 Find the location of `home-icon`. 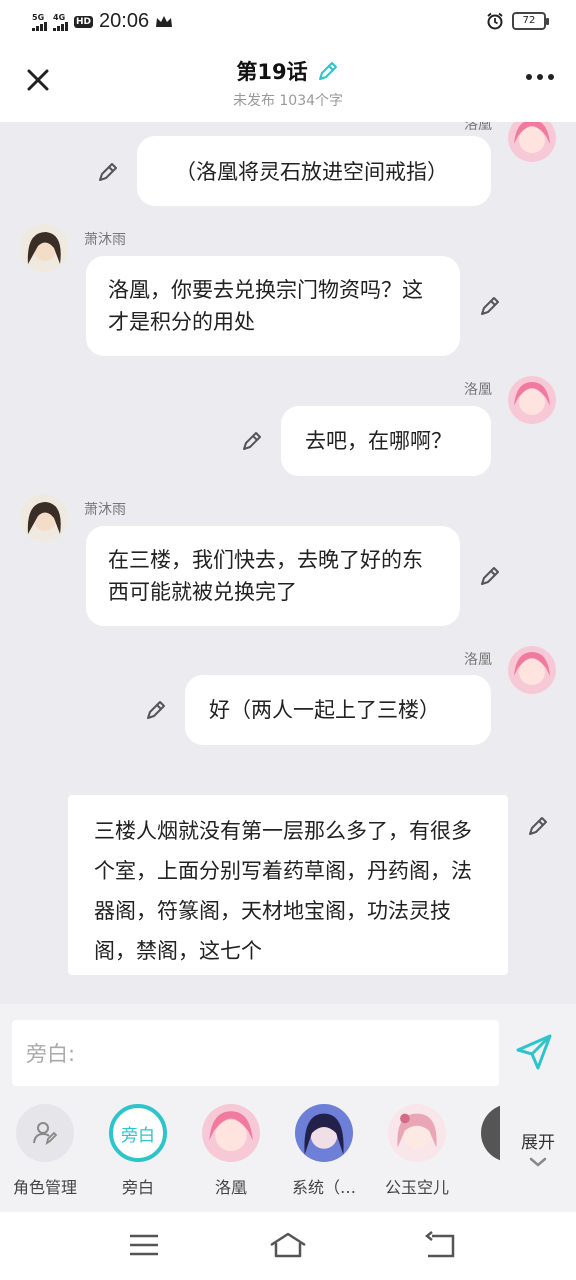

home-icon is located at coordinates (288, 1245).